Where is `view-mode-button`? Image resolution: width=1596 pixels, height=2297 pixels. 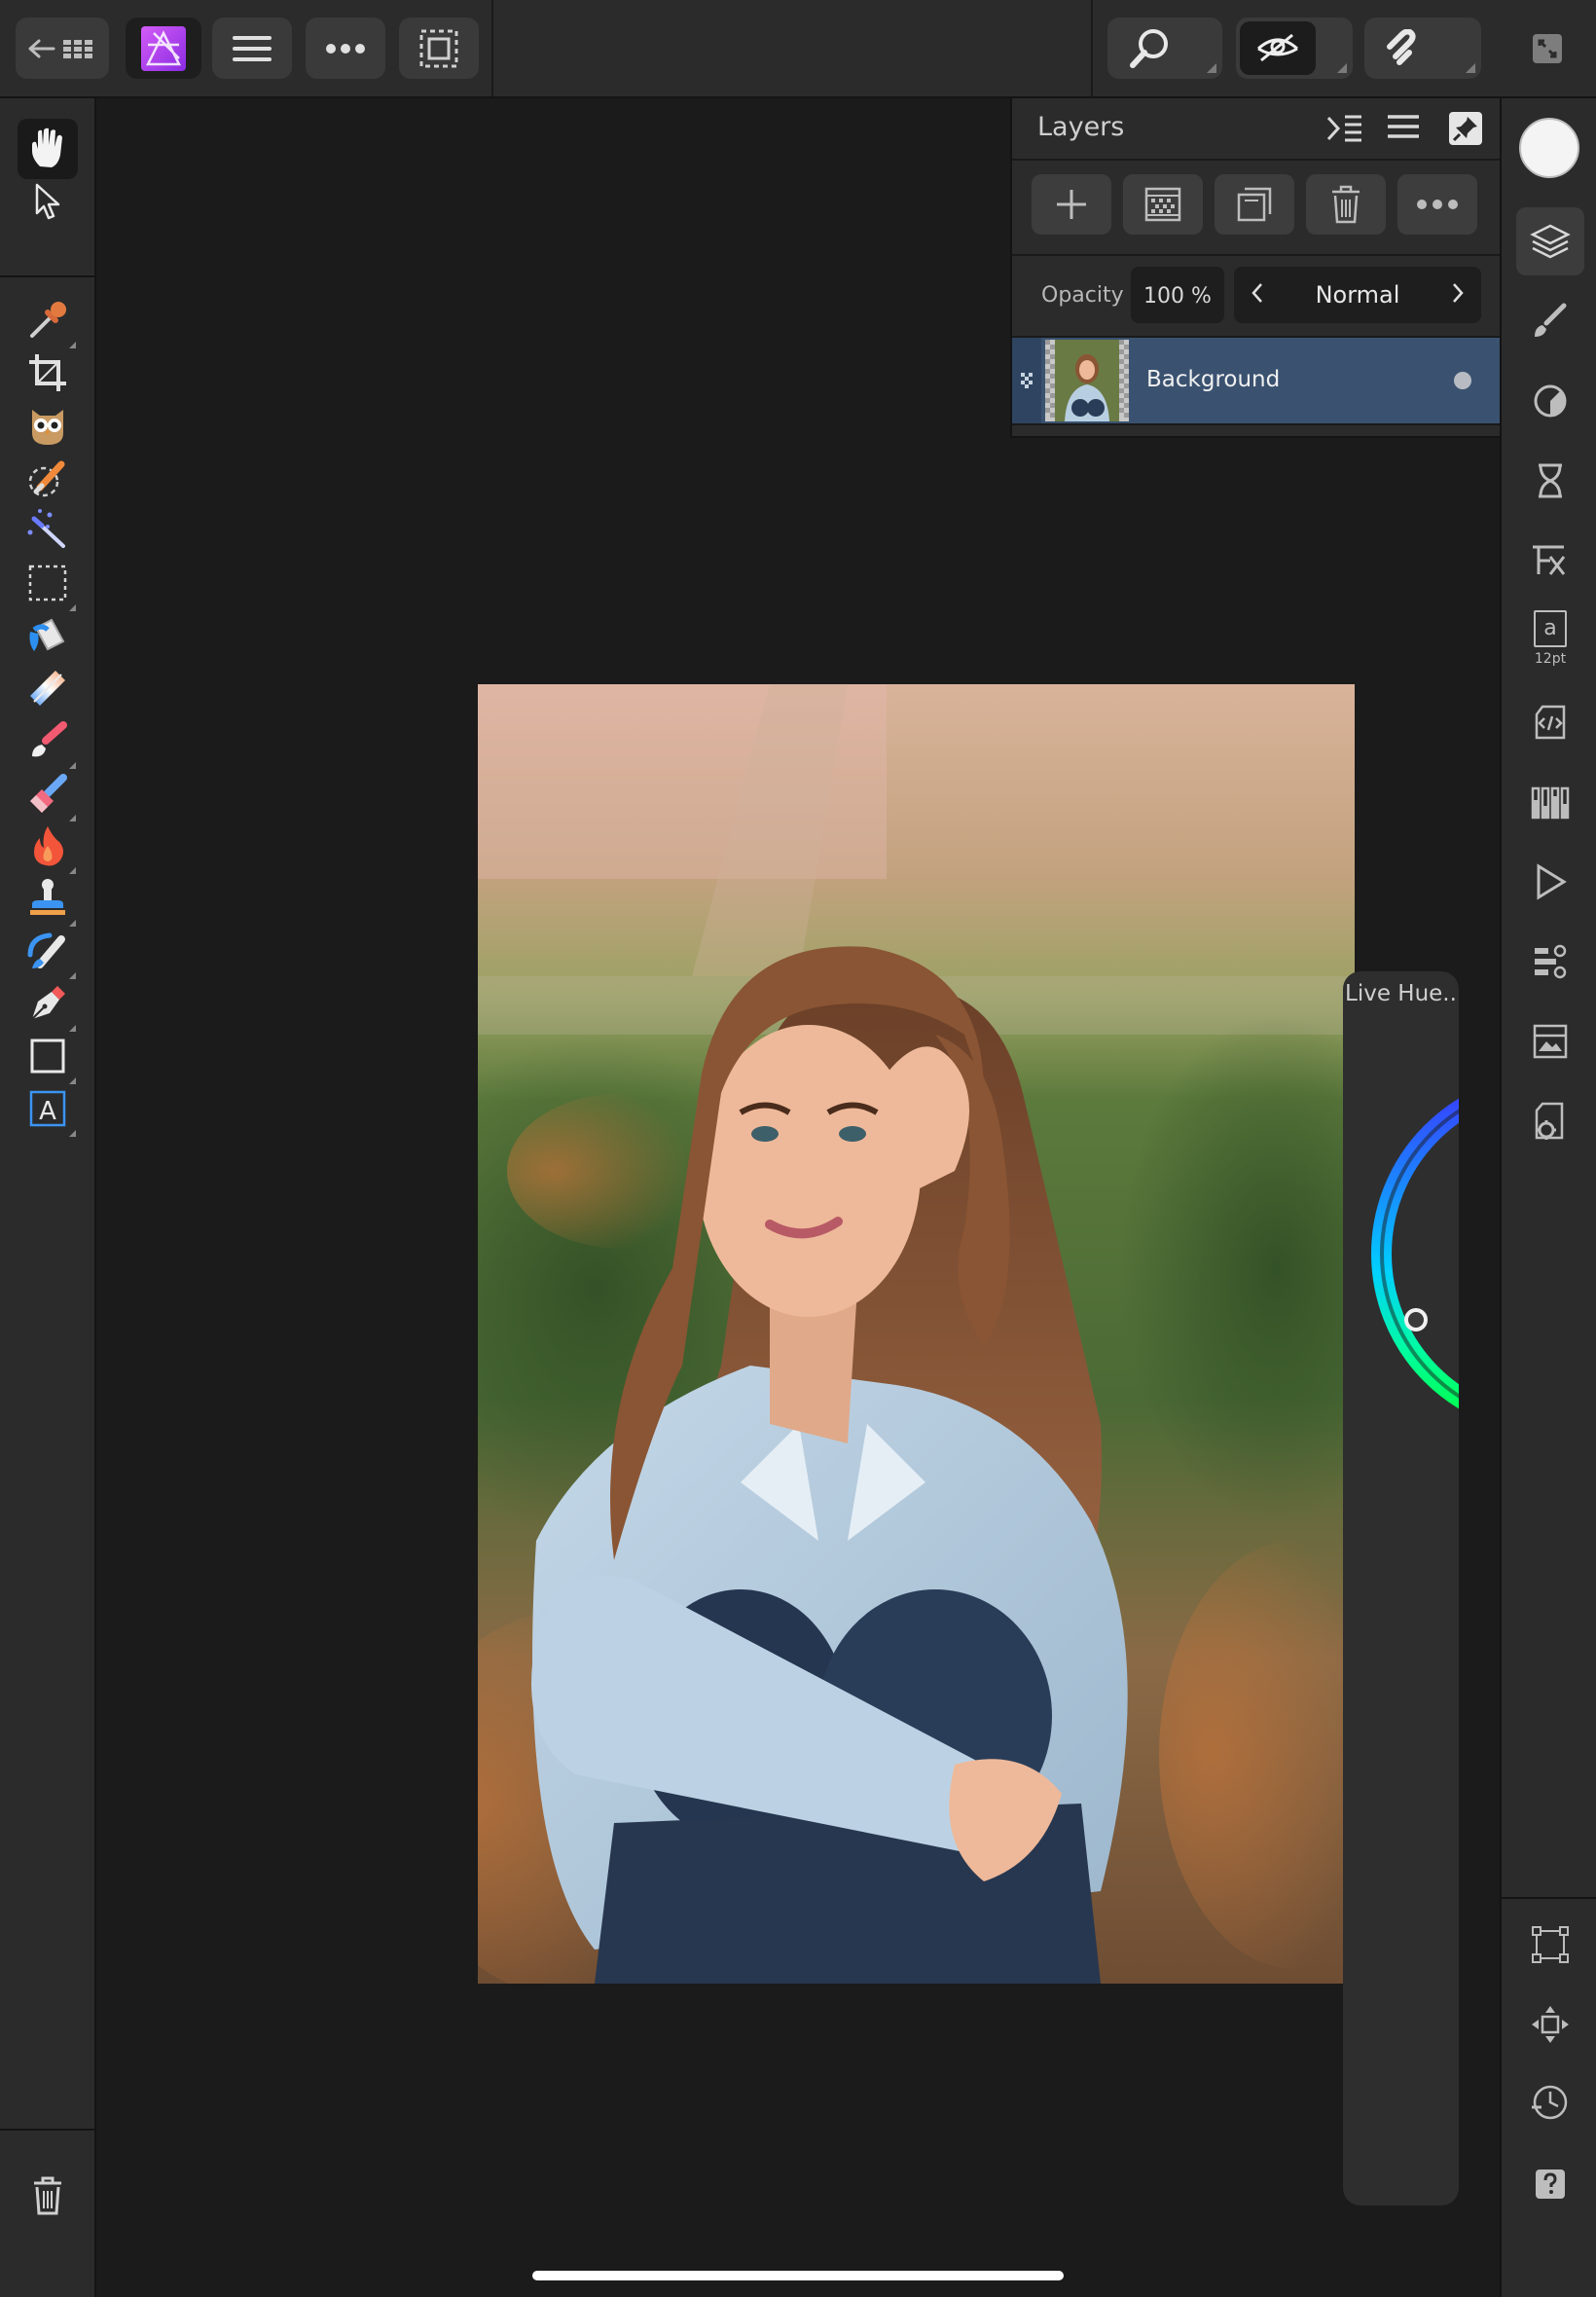
view-mode-button is located at coordinates (1294, 48).